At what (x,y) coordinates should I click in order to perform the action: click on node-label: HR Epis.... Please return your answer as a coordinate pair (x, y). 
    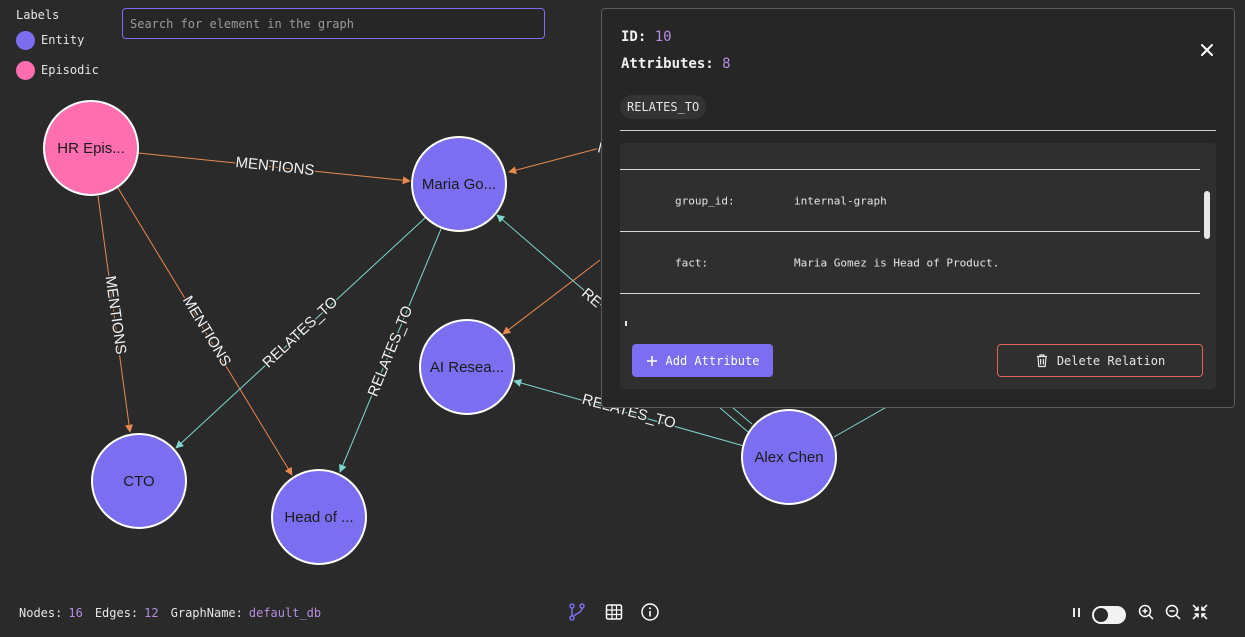
    Looking at the image, I should click on (91, 148).